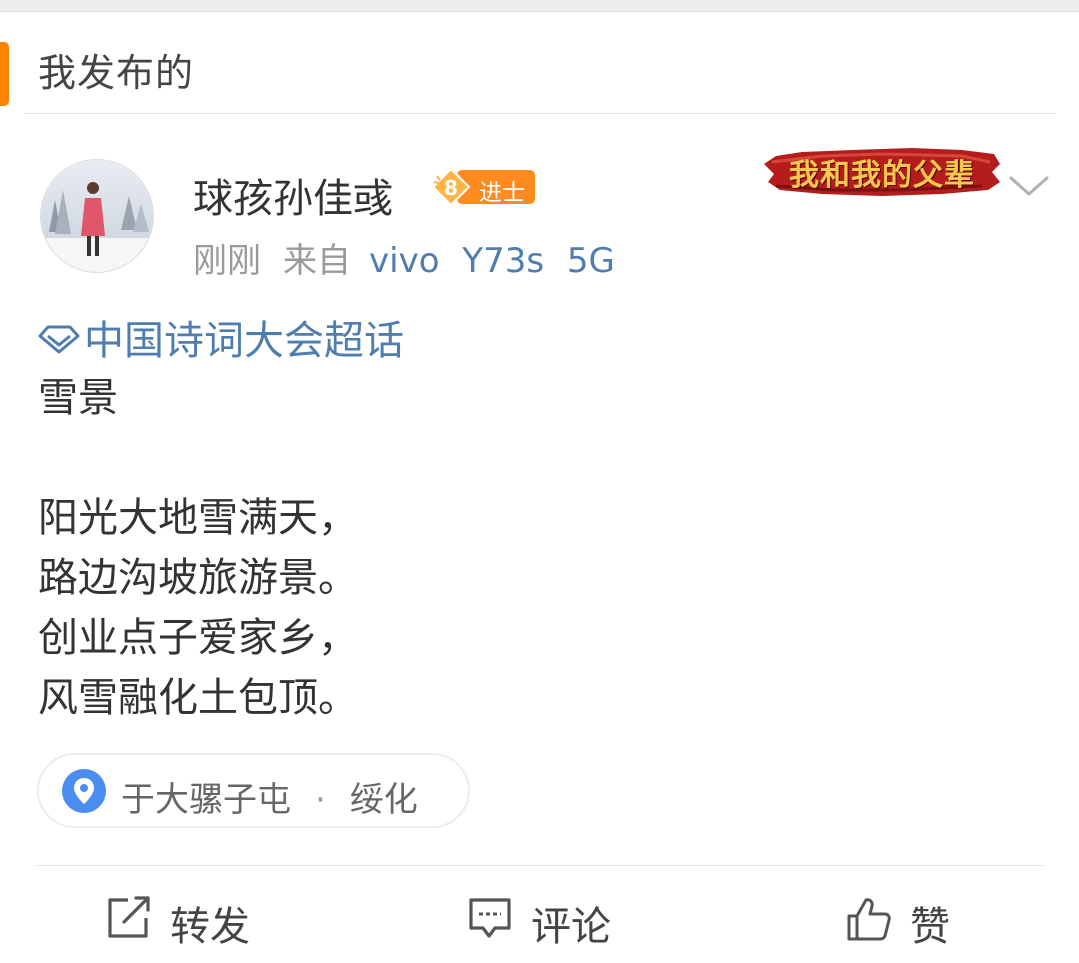 The image size is (1079, 963). Describe the element at coordinates (129, 917) in the screenshot. I see `repost-icon` at that location.